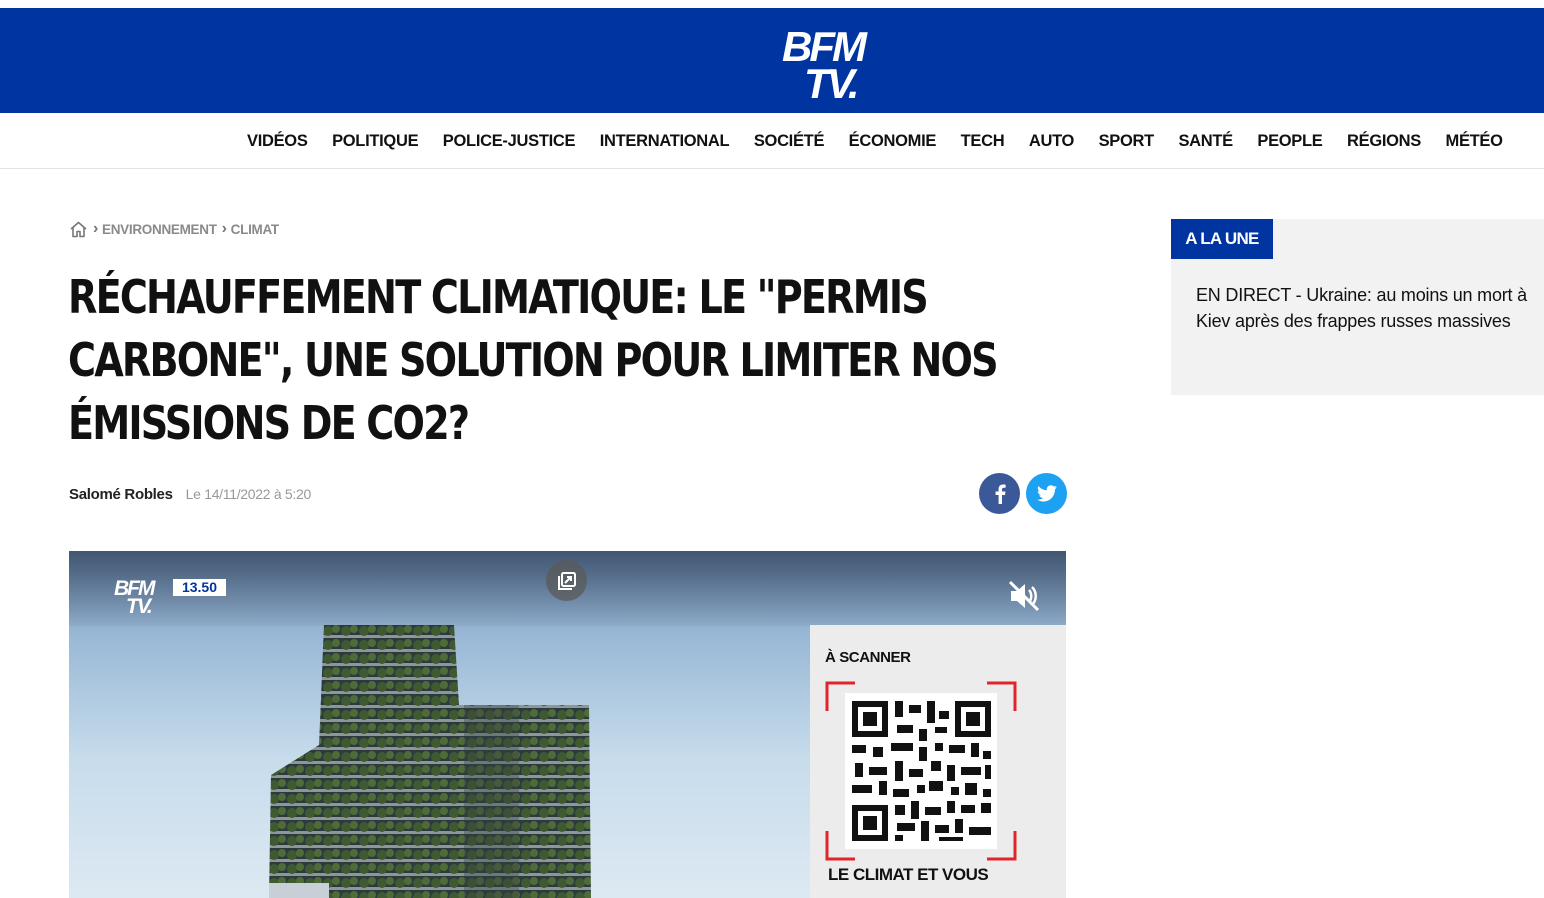 This screenshot has height=898, width=1544. I want to click on a-la-une-tag: A LA UNE, so click(1222, 239).